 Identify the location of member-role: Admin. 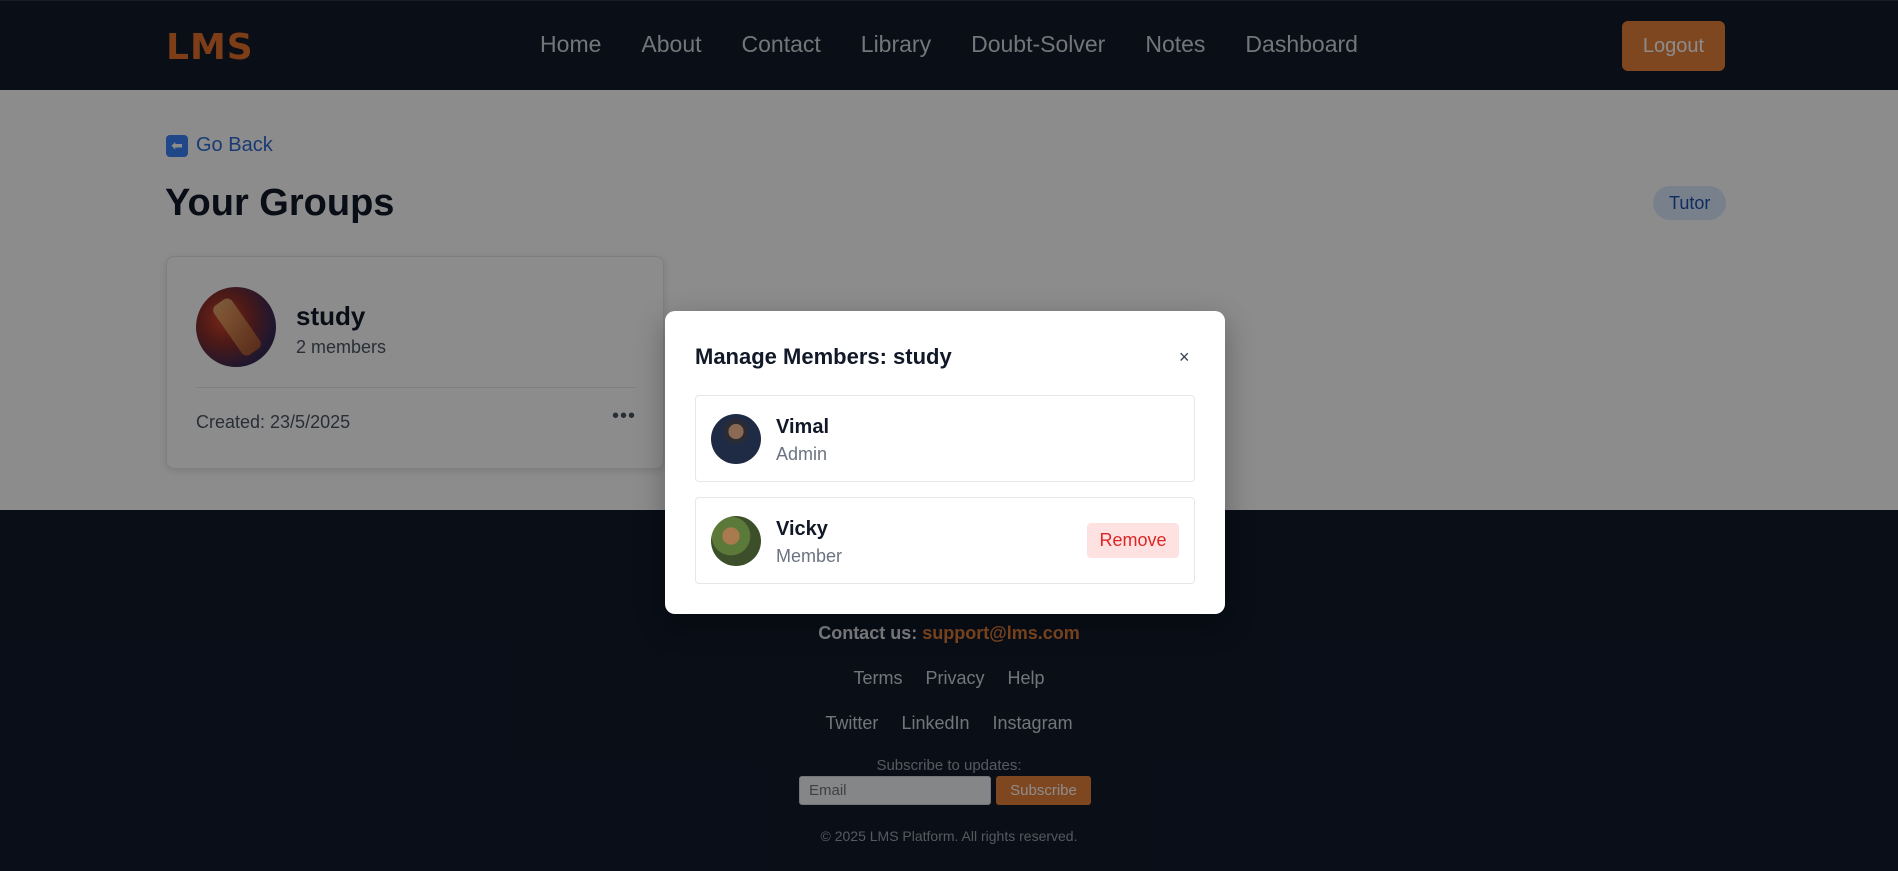
(802, 454).